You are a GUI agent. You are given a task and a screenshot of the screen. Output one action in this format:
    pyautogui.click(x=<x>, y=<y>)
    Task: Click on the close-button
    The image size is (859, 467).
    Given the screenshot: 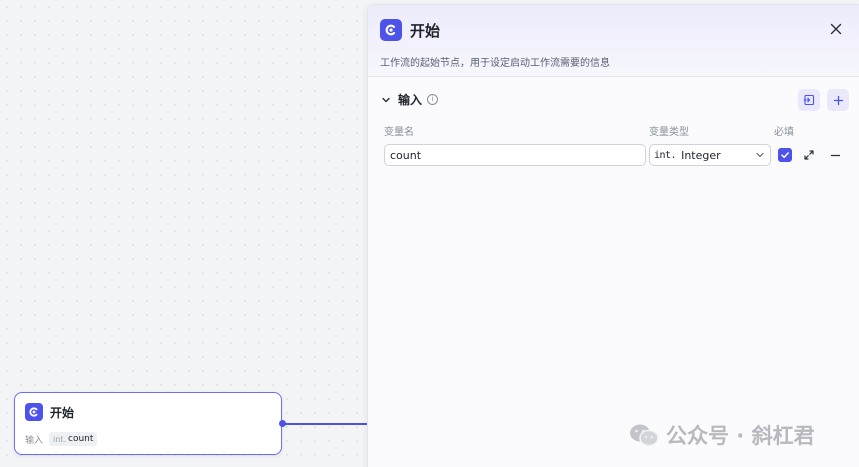 What is the action you would take?
    pyautogui.click(x=836, y=29)
    